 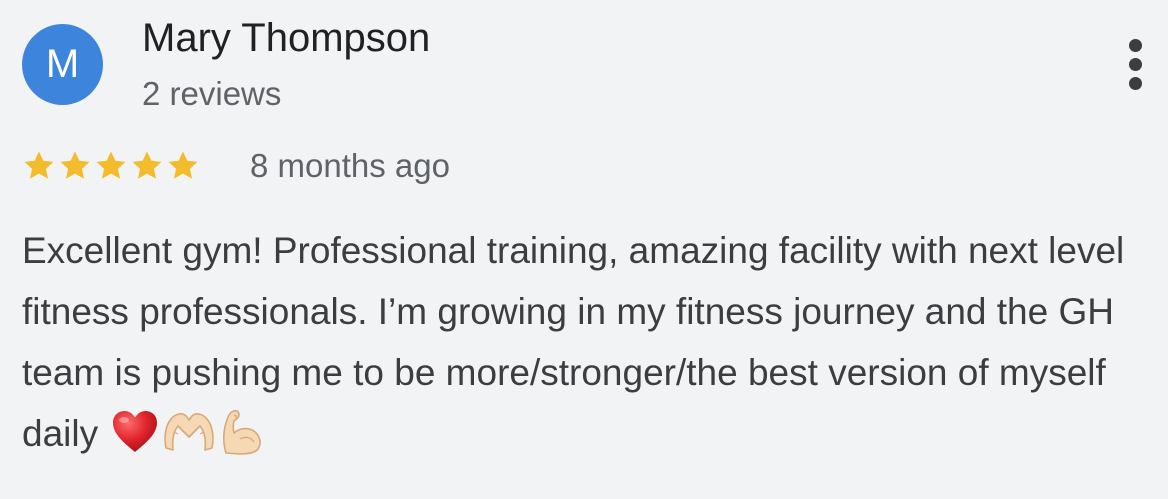 I want to click on flexed-biceps-emoji, so click(x=242, y=432).